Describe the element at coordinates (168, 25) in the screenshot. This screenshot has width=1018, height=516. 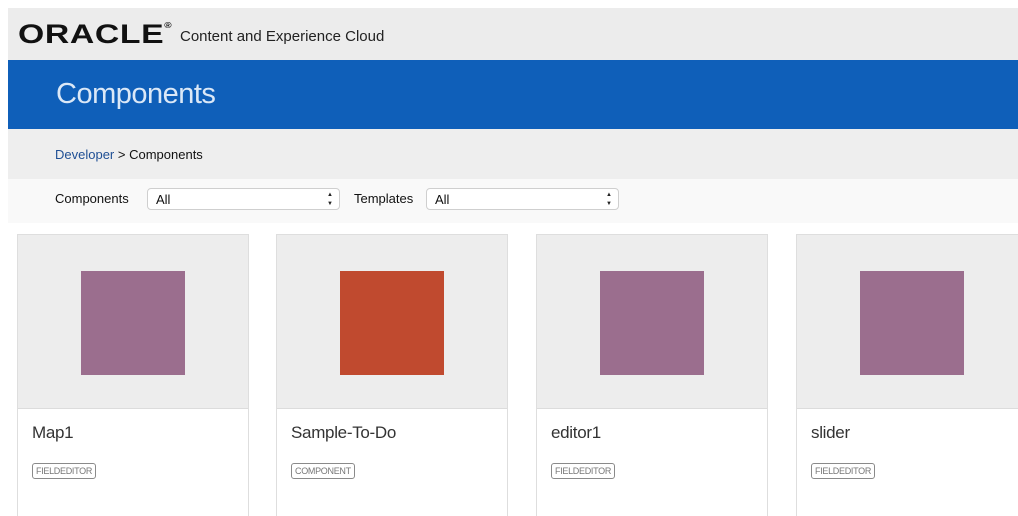
I see `logo-mark: ®` at that location.